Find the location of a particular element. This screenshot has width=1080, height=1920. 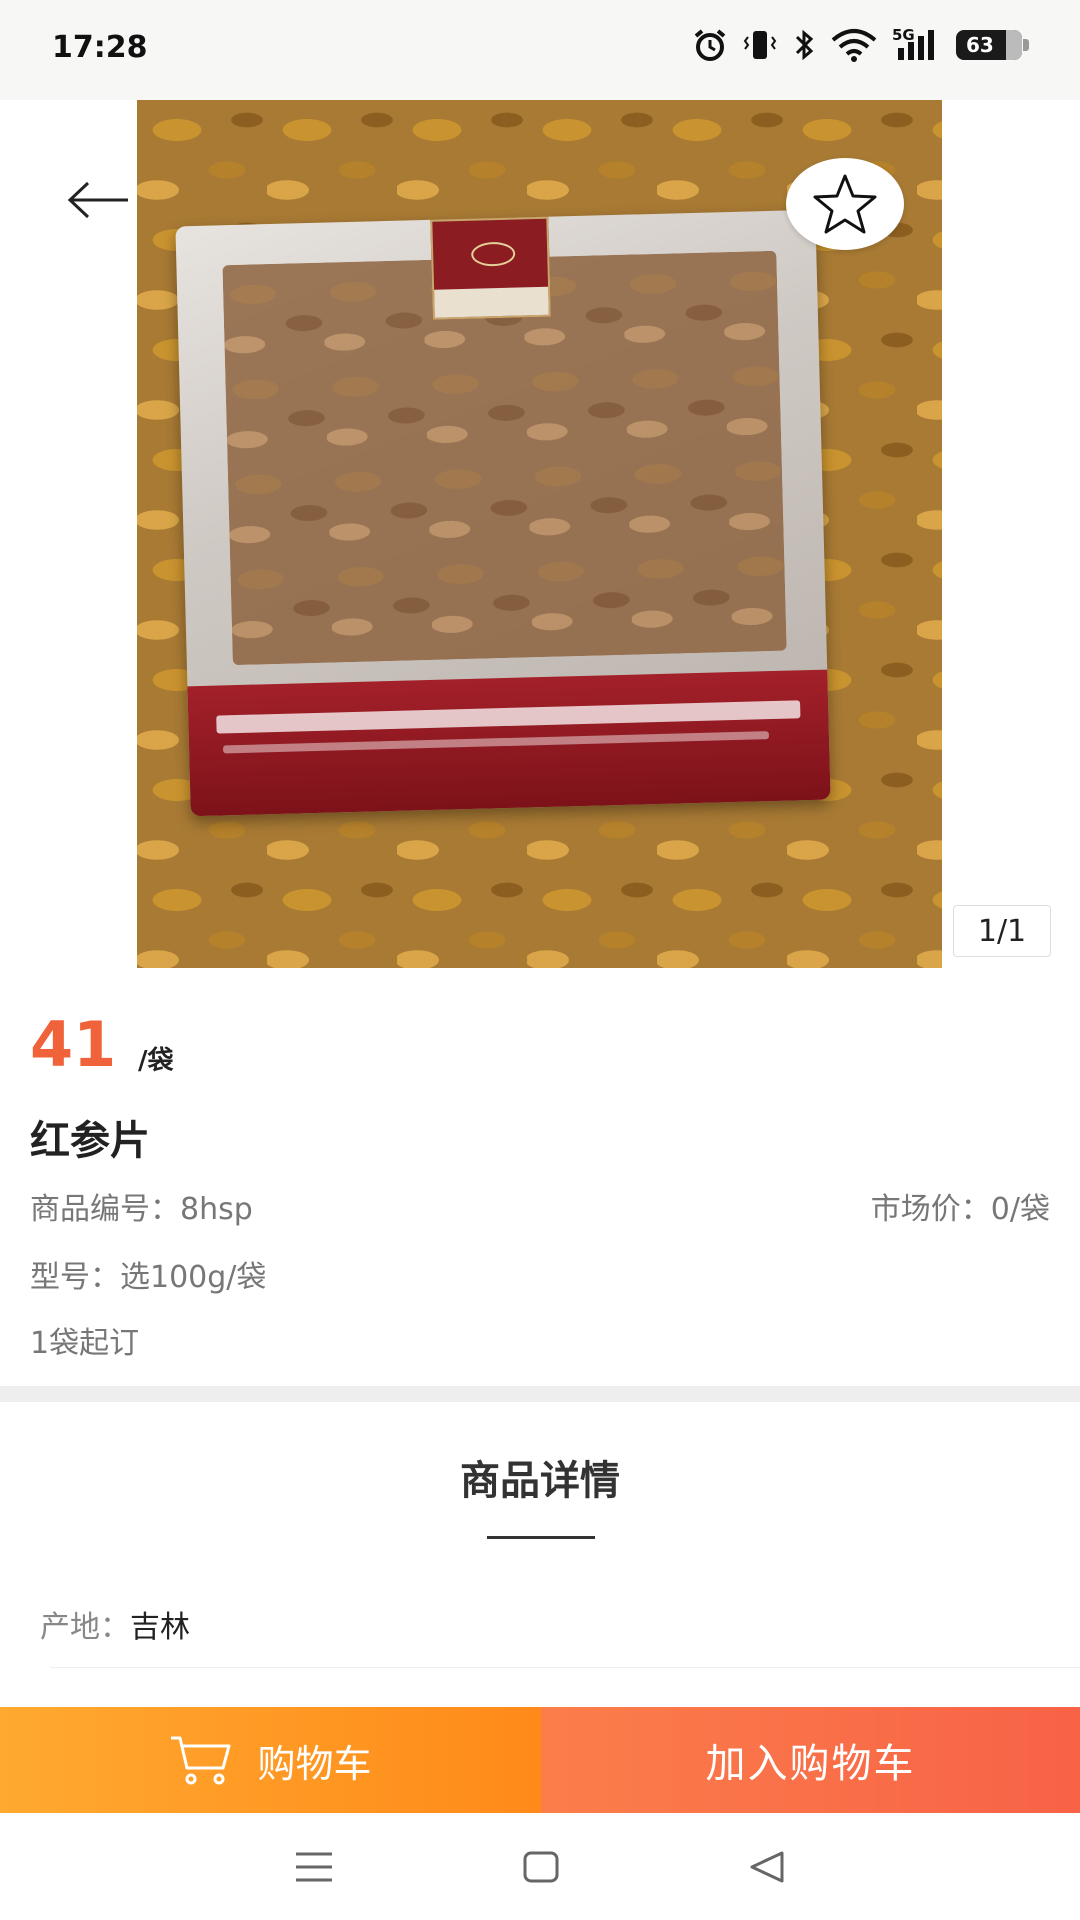

details-title-underline is located at coordinates (541, 1537).